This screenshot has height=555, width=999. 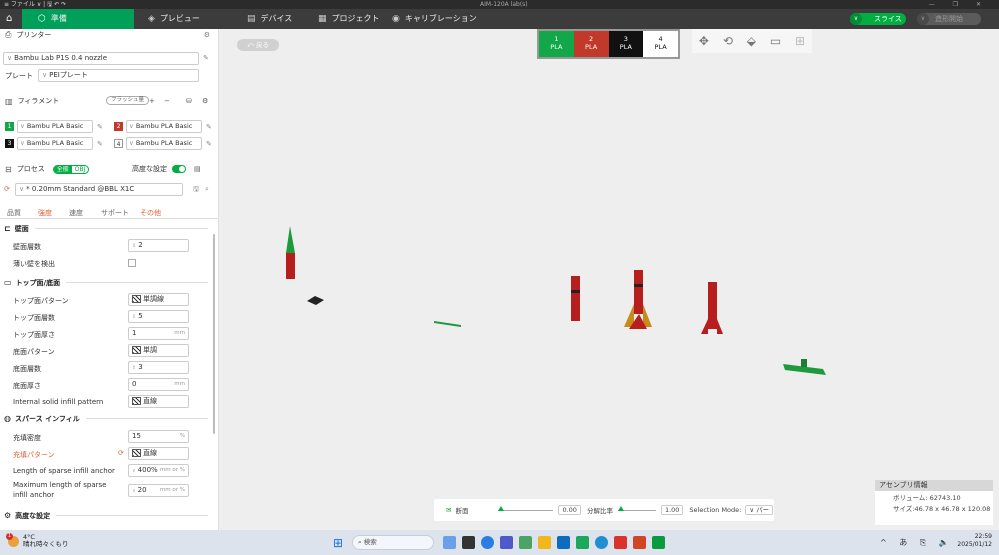 I want to click on explode-ratio-input: 1.00, so click(x=672, y=510).